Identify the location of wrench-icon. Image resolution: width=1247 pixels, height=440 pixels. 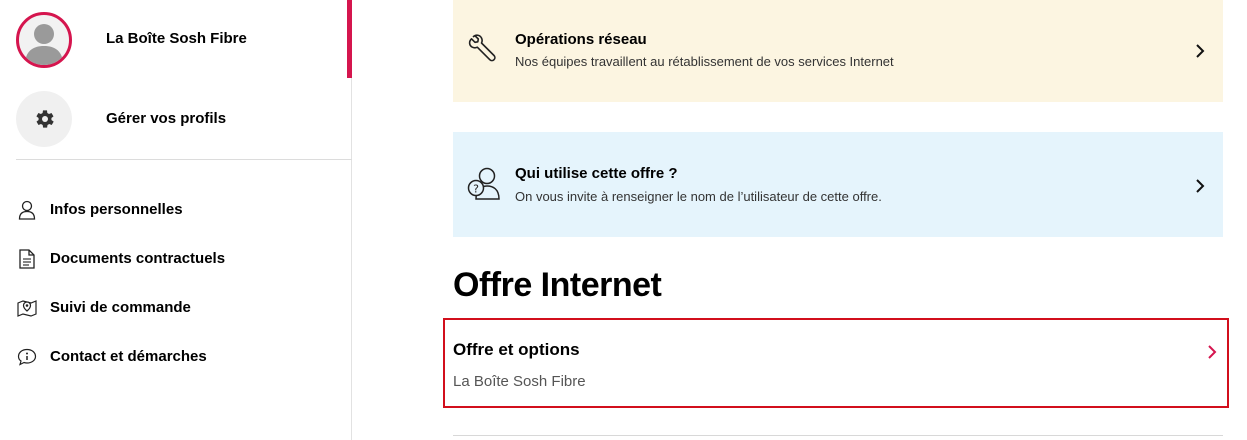
(483, 50).